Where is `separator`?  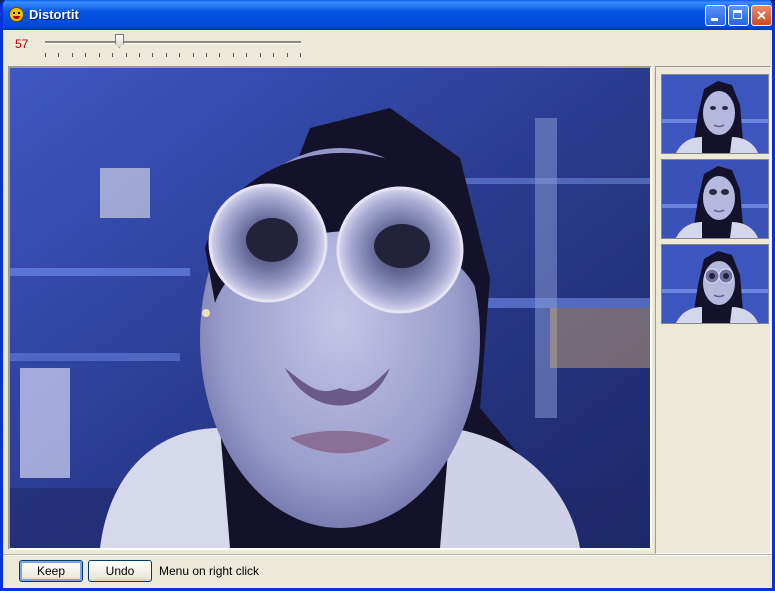
separator is located at coordinates (387, 555).